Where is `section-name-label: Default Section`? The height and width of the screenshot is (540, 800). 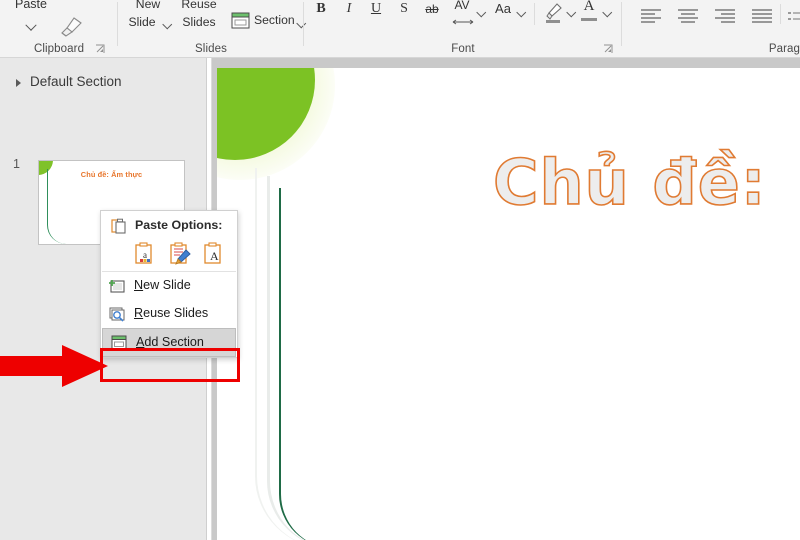 section-name-label: Default Section is located at coordinates (76, 81).